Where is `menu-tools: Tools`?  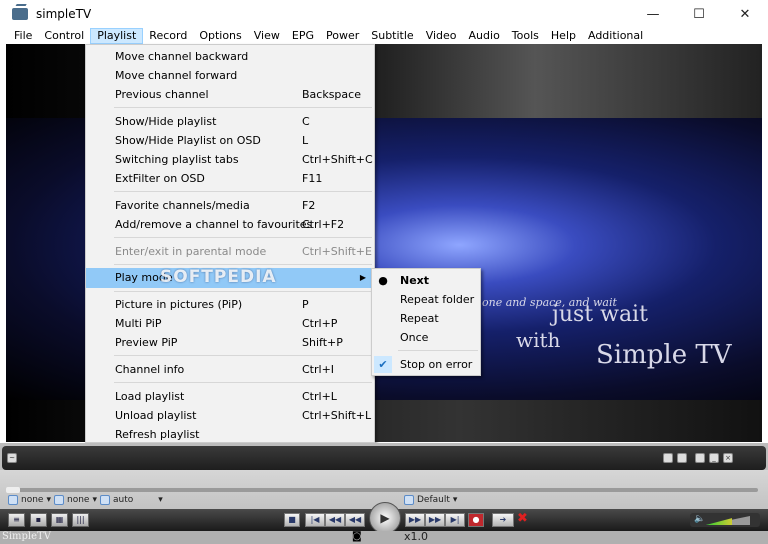 menu-tools: Tools is located at coordinates (525, 36).